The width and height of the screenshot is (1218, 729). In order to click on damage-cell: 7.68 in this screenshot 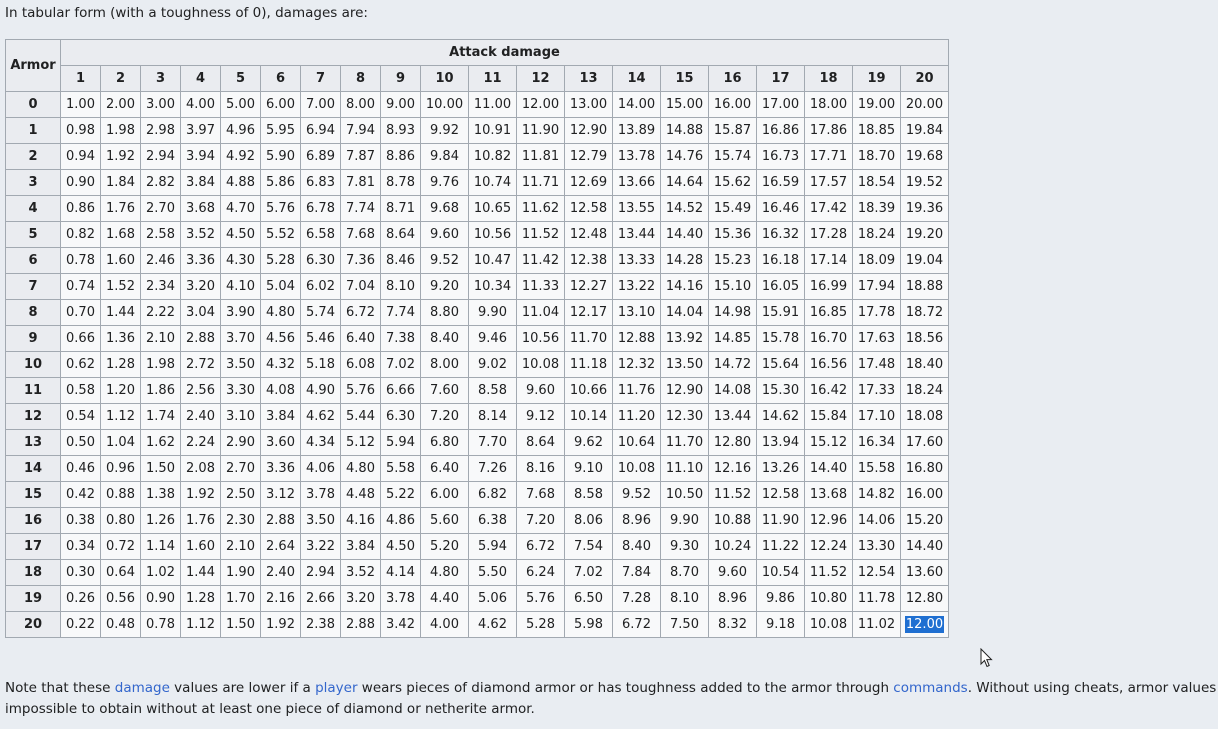, I will do `click(540, 494)`.